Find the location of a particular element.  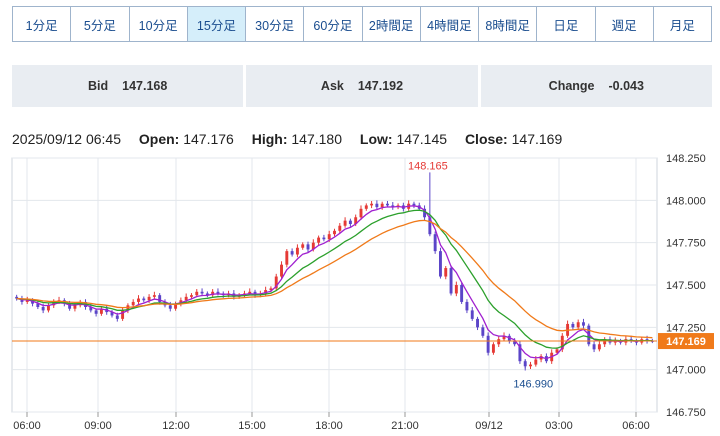

high-annotation: 148.165 is located at coordinates (428, 166).